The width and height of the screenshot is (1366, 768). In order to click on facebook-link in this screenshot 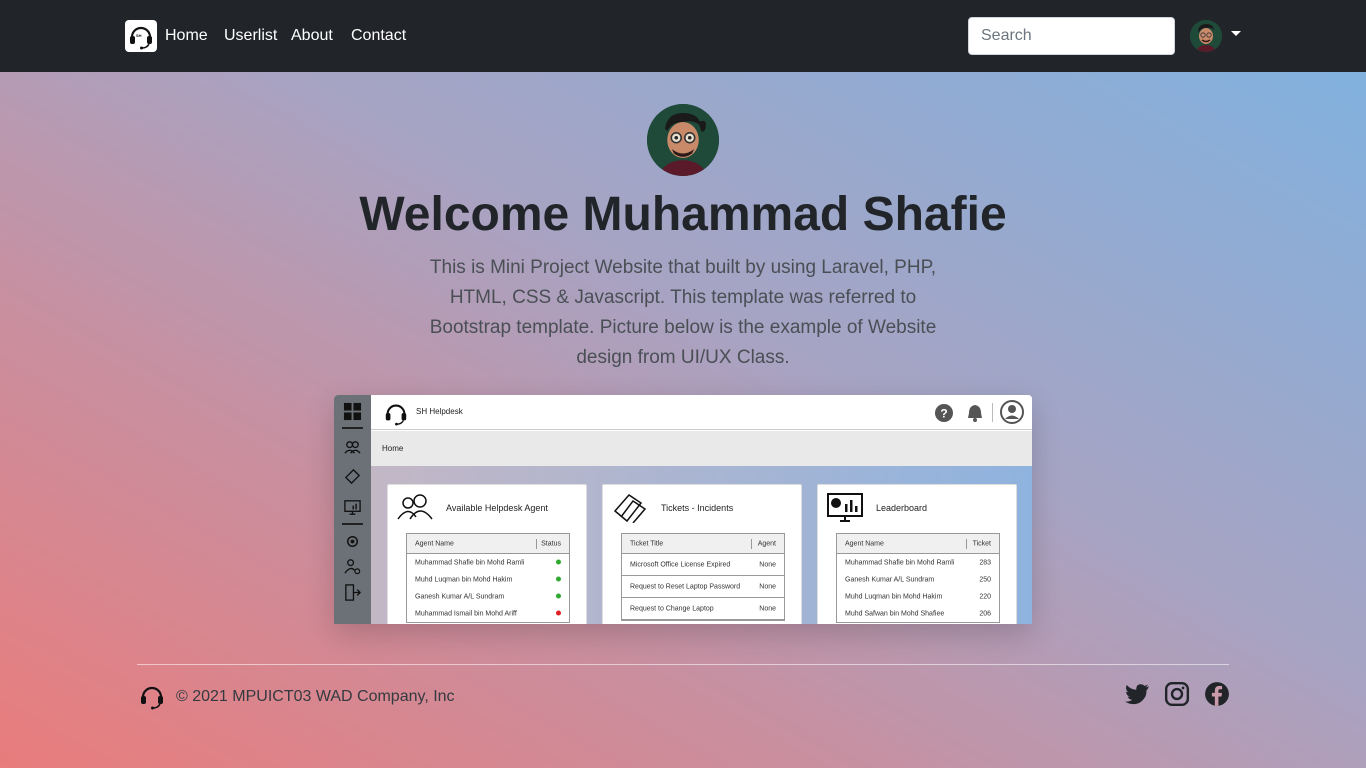, I will do `click(1217, 694)`.